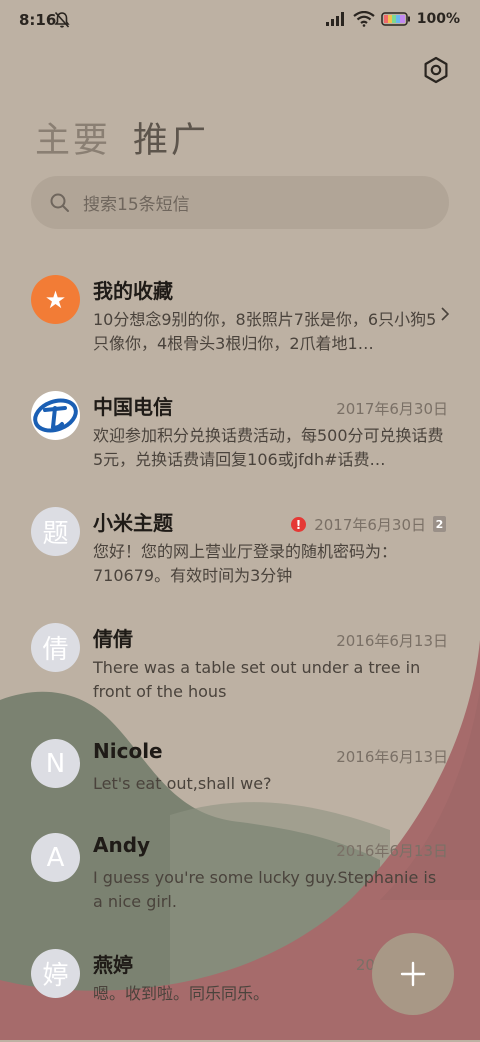  Describe the element at coordinates (364, 19) in the screenshot. I see `wifi-icon` at that location.